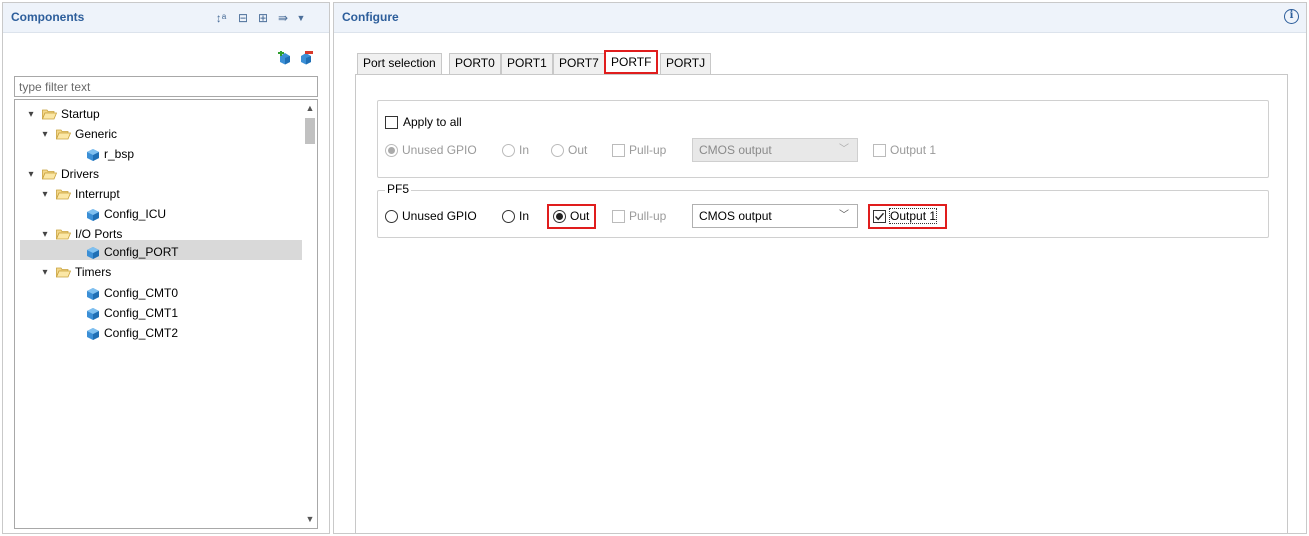 This screenshot has height=536, width=1309. What do you see at coordinates (166, 86) in the screenshot?
I see `filter-input` at bounding box center [166, 86].